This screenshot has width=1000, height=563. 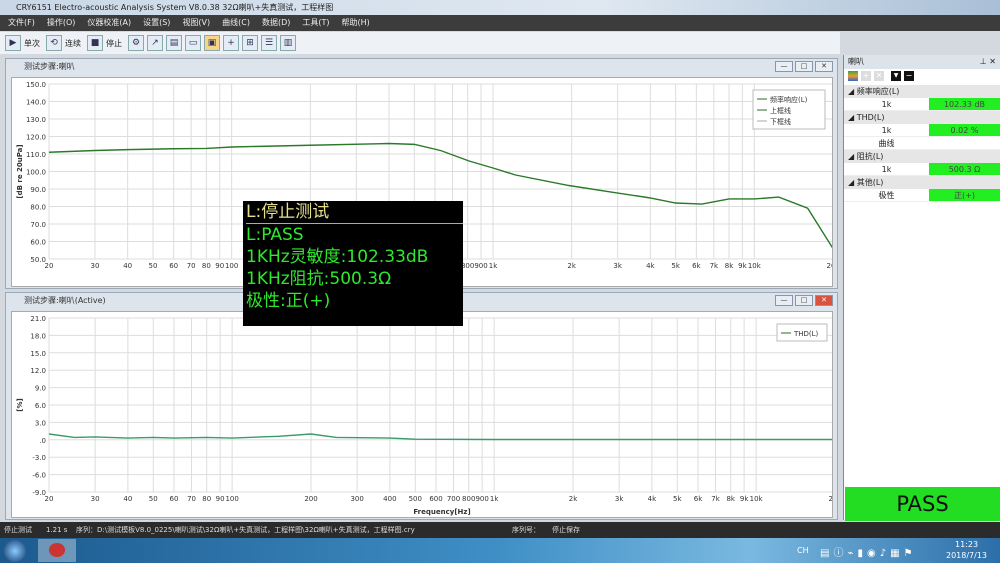 I want to click on start-button, so click(x=15, y=551).